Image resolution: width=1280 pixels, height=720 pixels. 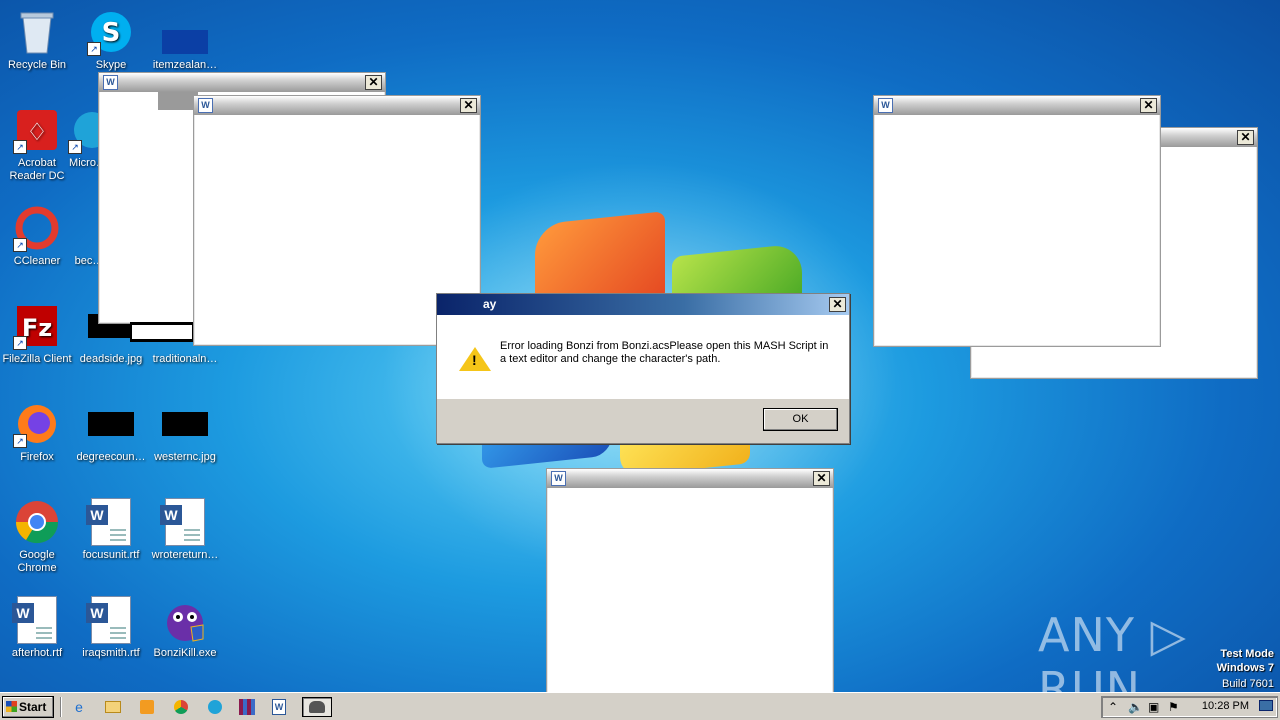 What do you see at coordinates (1266, 707) in the screenshot?
I see `show-desktop-icon` at bounding box center [1266, 707].